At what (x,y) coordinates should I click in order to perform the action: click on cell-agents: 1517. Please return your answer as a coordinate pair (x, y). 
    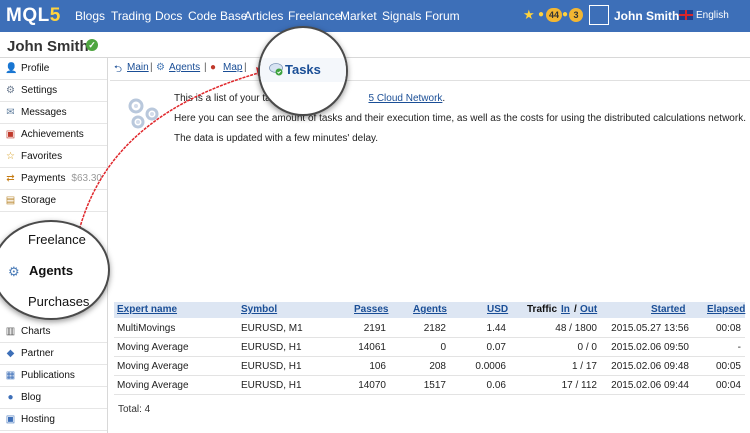
    Looking at the image, I should click on (434, 385).